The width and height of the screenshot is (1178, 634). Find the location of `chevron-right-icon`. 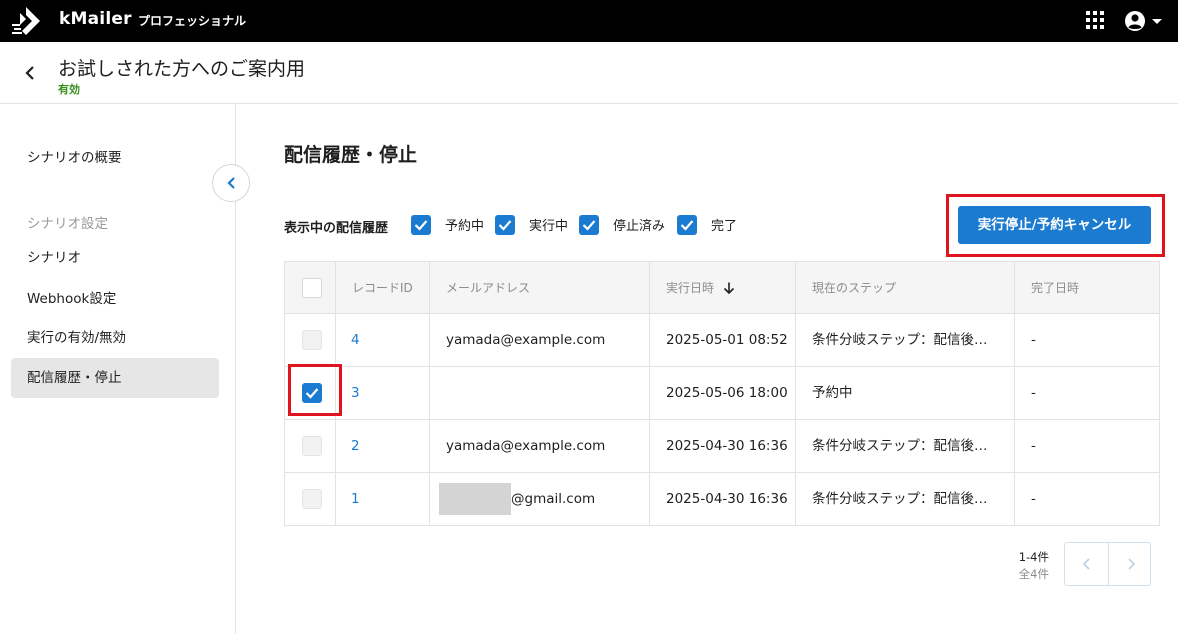

chevron-right-icon is located at coordinates (1132, 564).